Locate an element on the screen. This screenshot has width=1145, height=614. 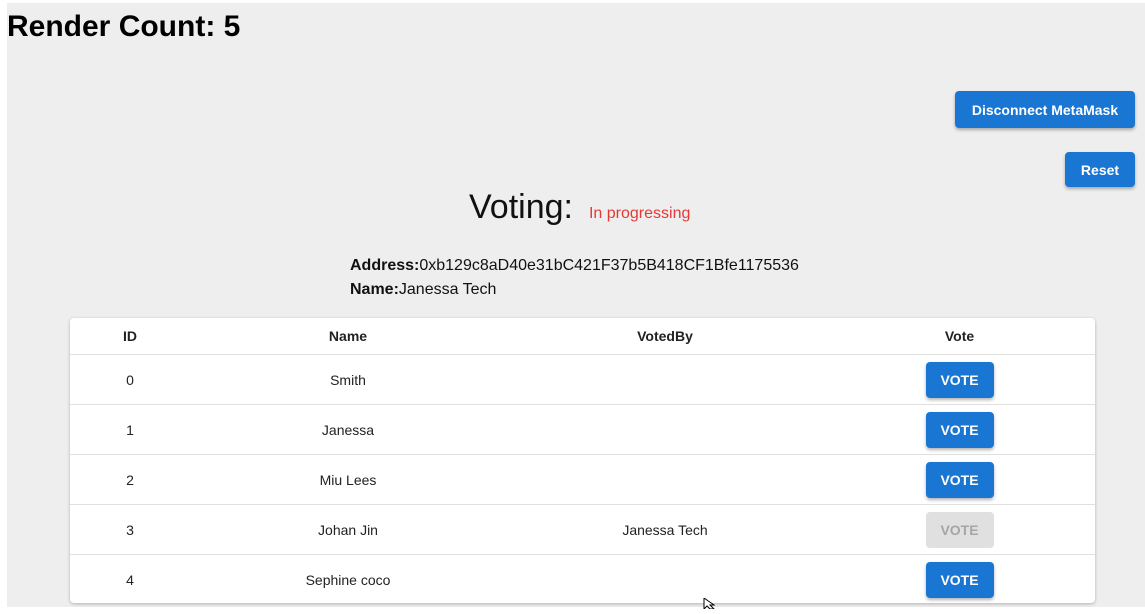
voting-title: Voting: is located at coordinates (521, 207).